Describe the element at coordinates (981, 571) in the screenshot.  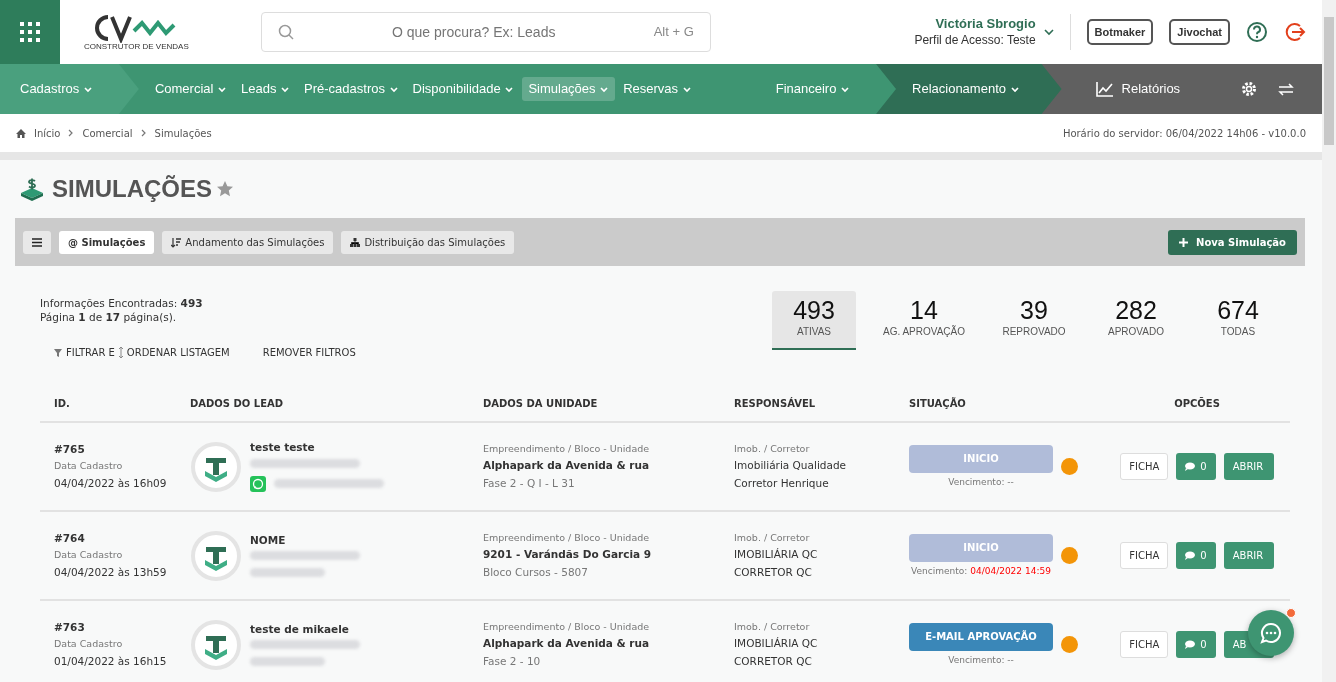
I see `due-date: Vencimento: 04/04/2022 14:59` at that location.